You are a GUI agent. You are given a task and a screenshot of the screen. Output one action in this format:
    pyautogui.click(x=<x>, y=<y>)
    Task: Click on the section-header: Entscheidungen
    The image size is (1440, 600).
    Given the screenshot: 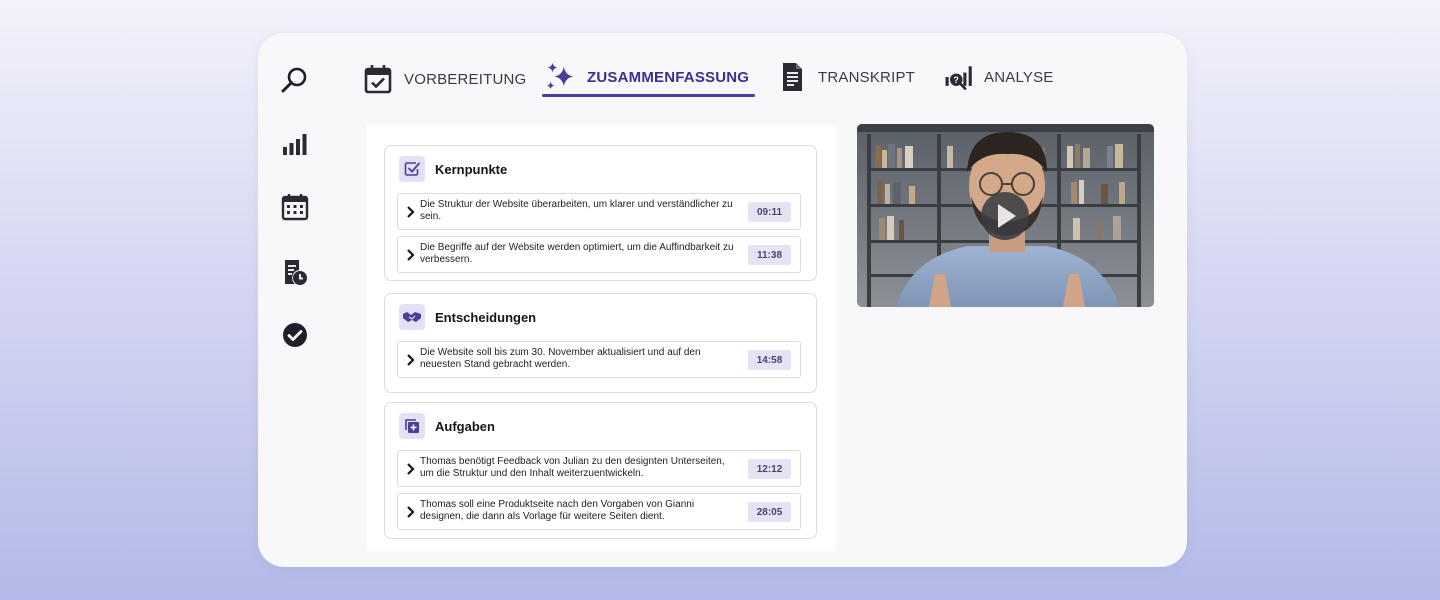 What is the action you would take?
    pyautogui.click(x=467, y=317)
    